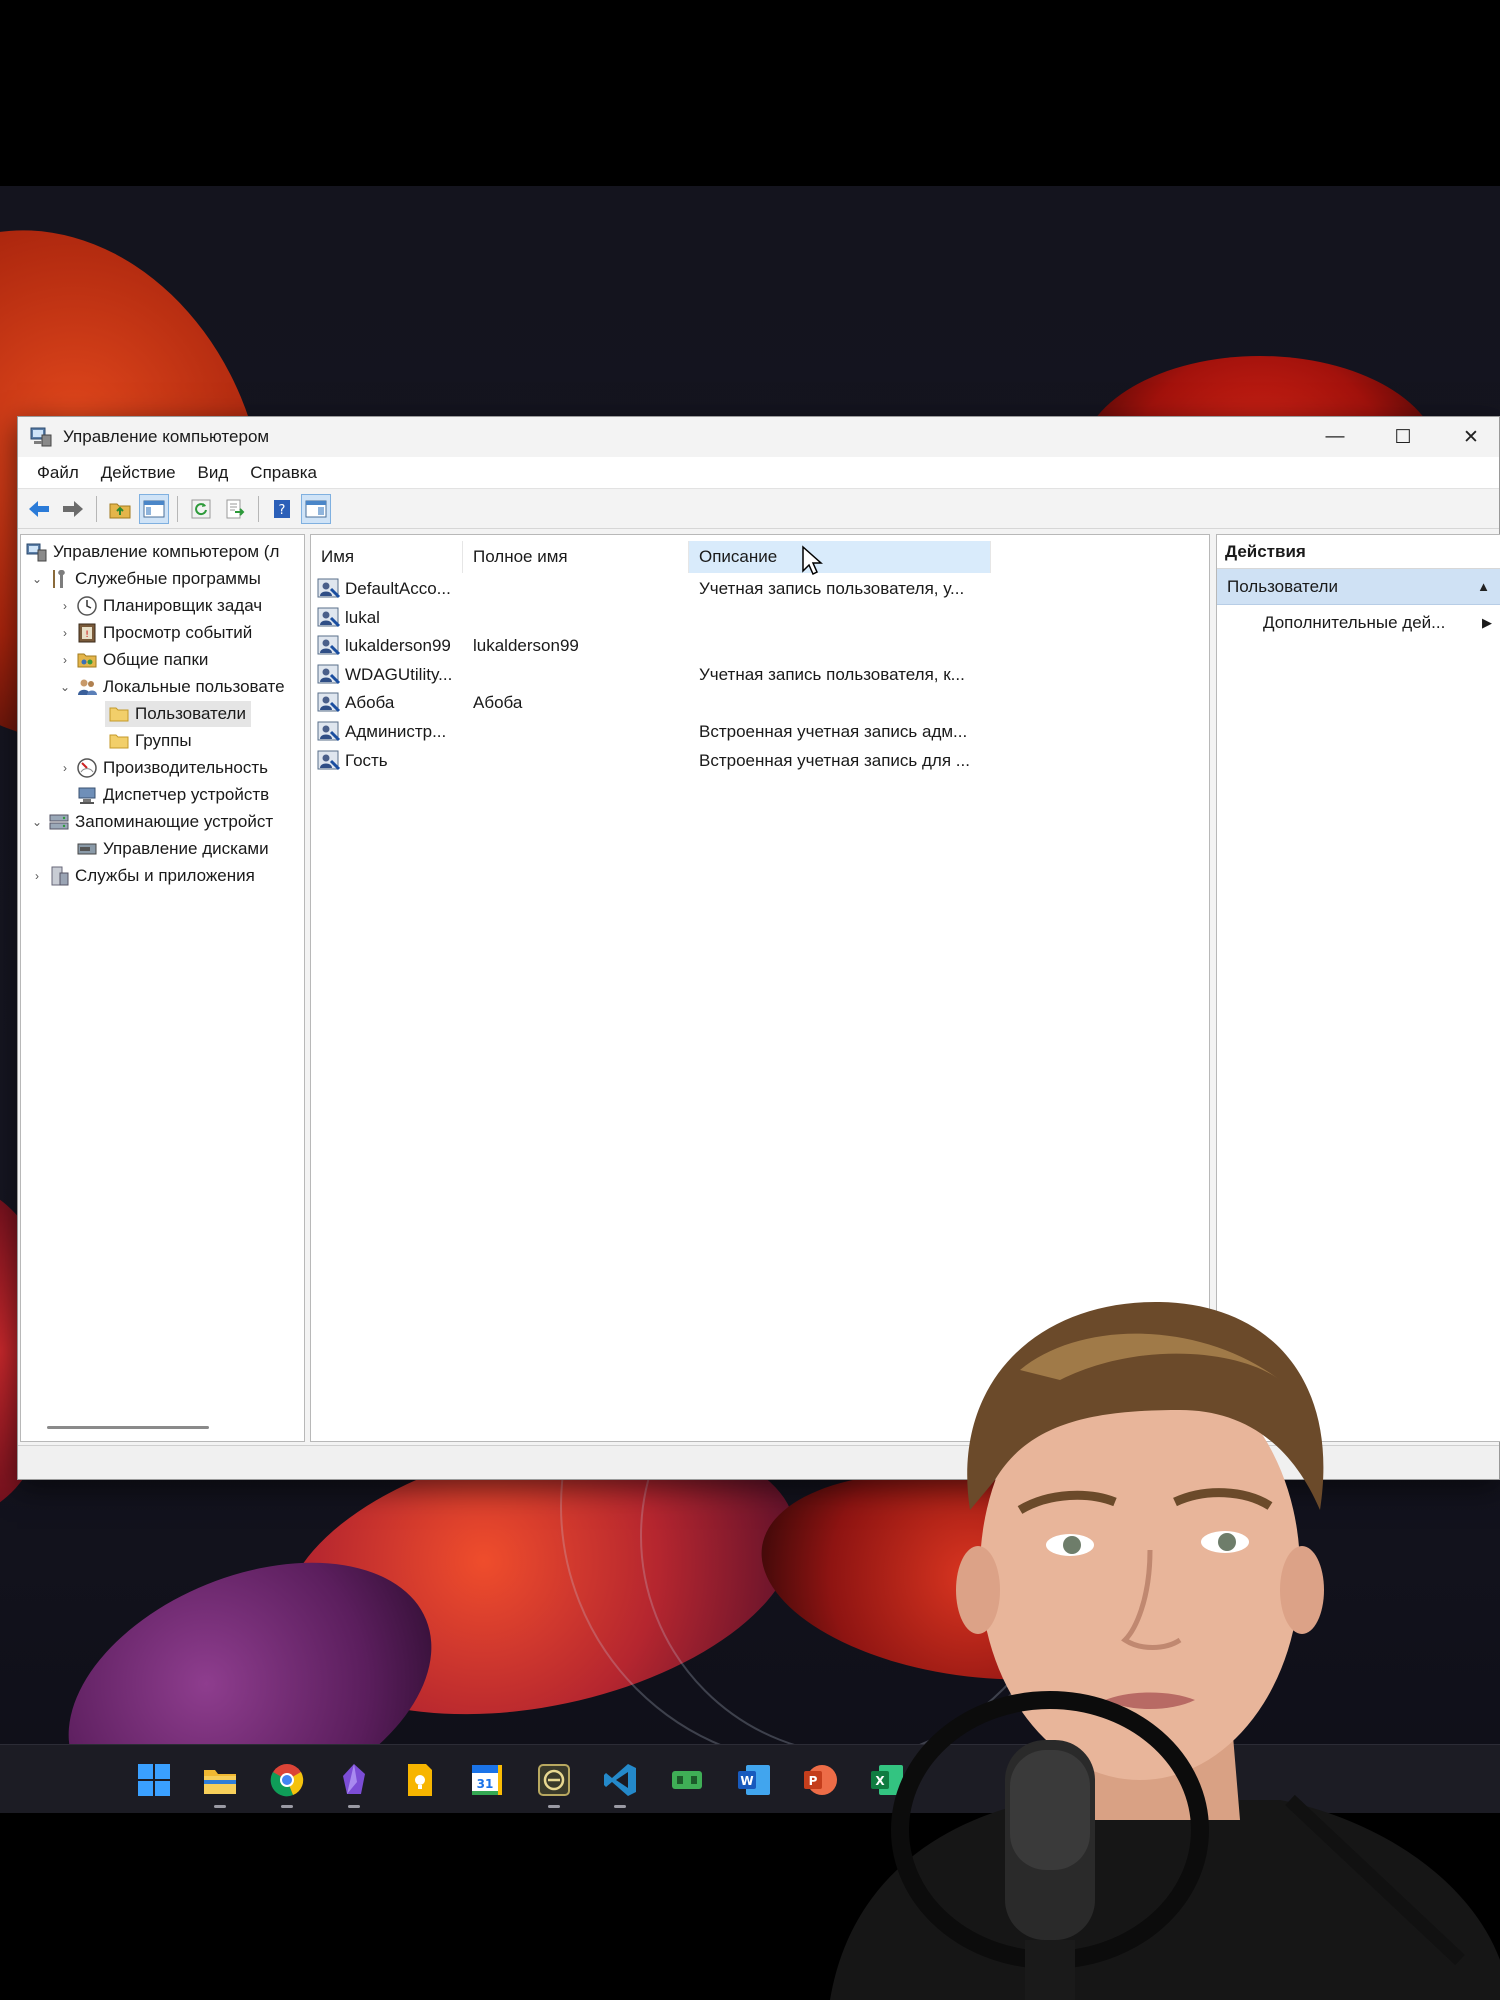 The width and height of the screenshot is (1500, 2000). What do you see at coordinates (812, 560) in the screenshot?
I see `mouse-cursor-icon` at bounding box center [812, 560].